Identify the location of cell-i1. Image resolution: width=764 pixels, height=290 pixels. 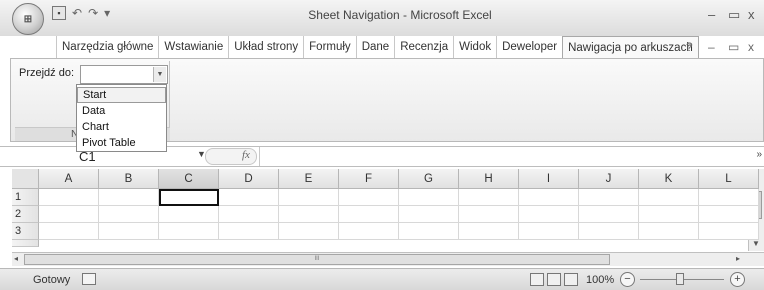
(549, 197).